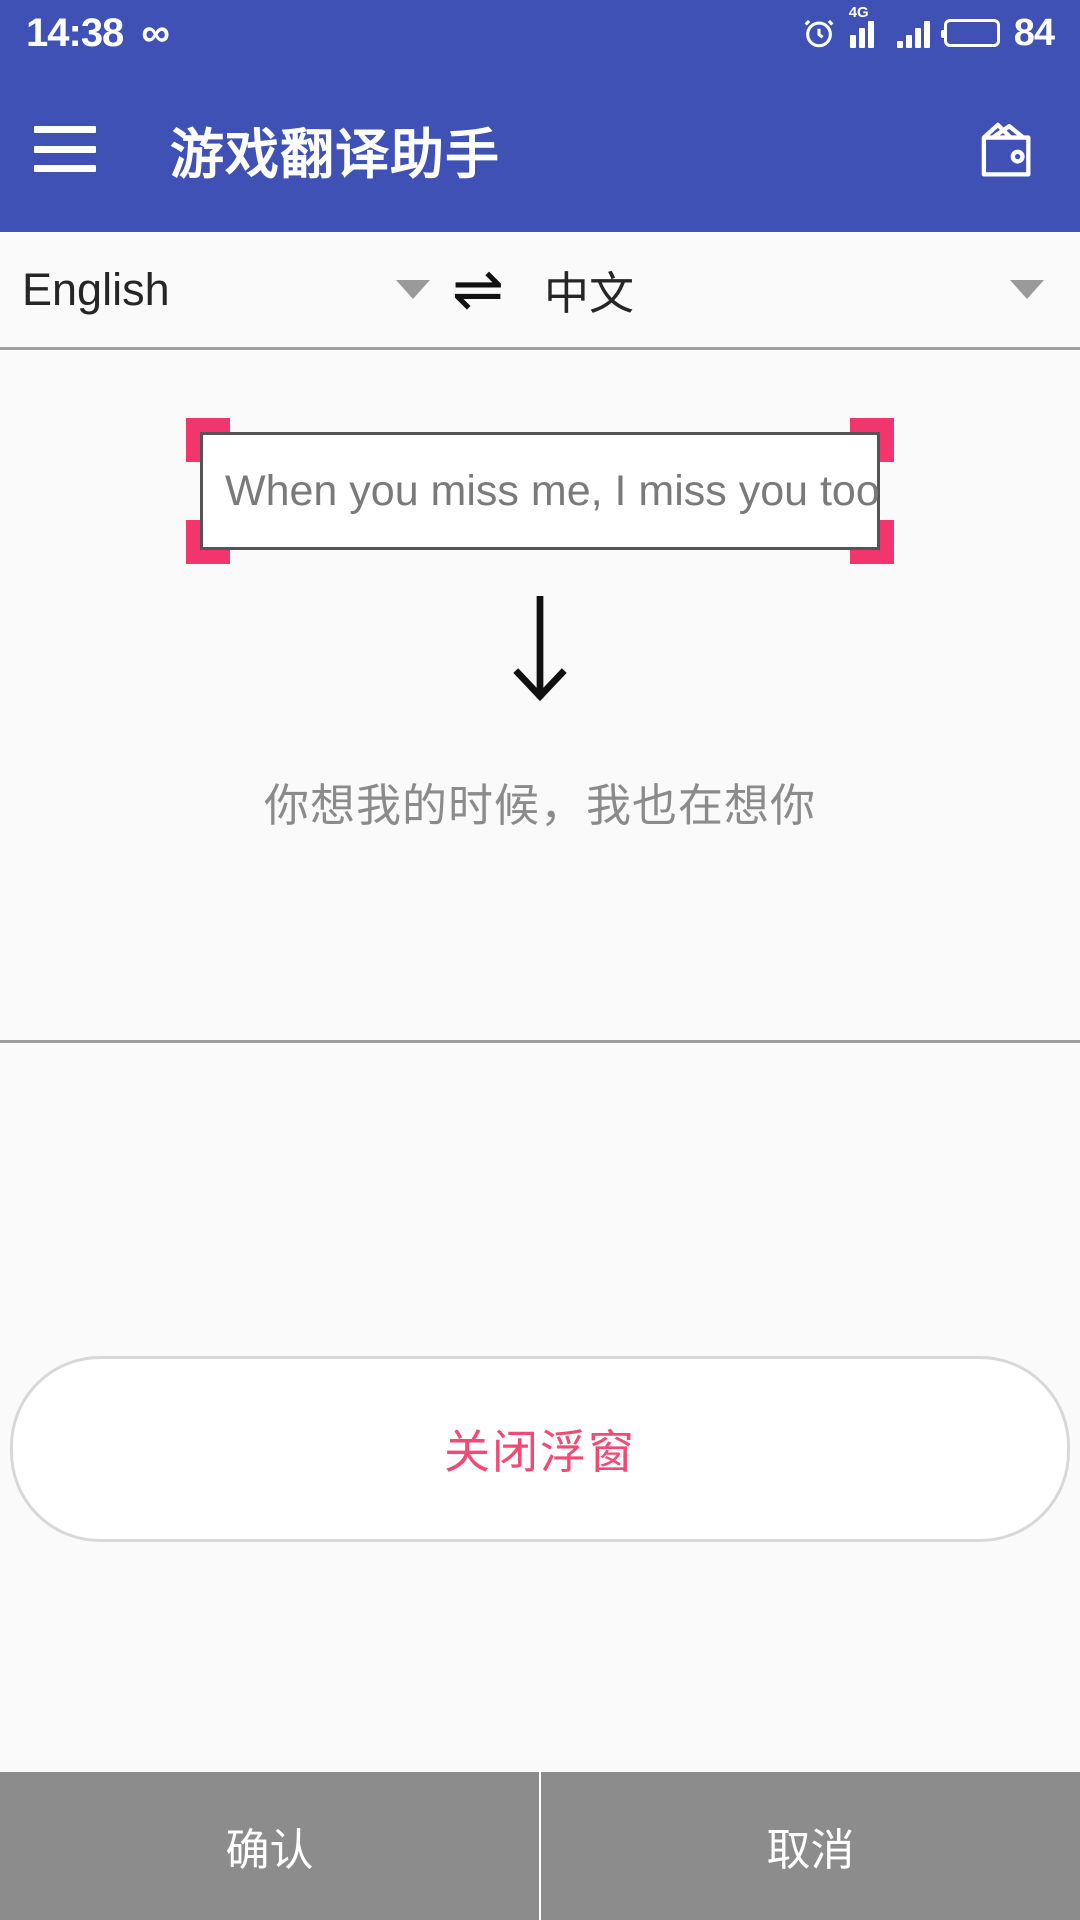 The height and width of the screenshot is (1920, 1080). I want to click on close-float-container: 关闭浮窗, so click(540, 1449).